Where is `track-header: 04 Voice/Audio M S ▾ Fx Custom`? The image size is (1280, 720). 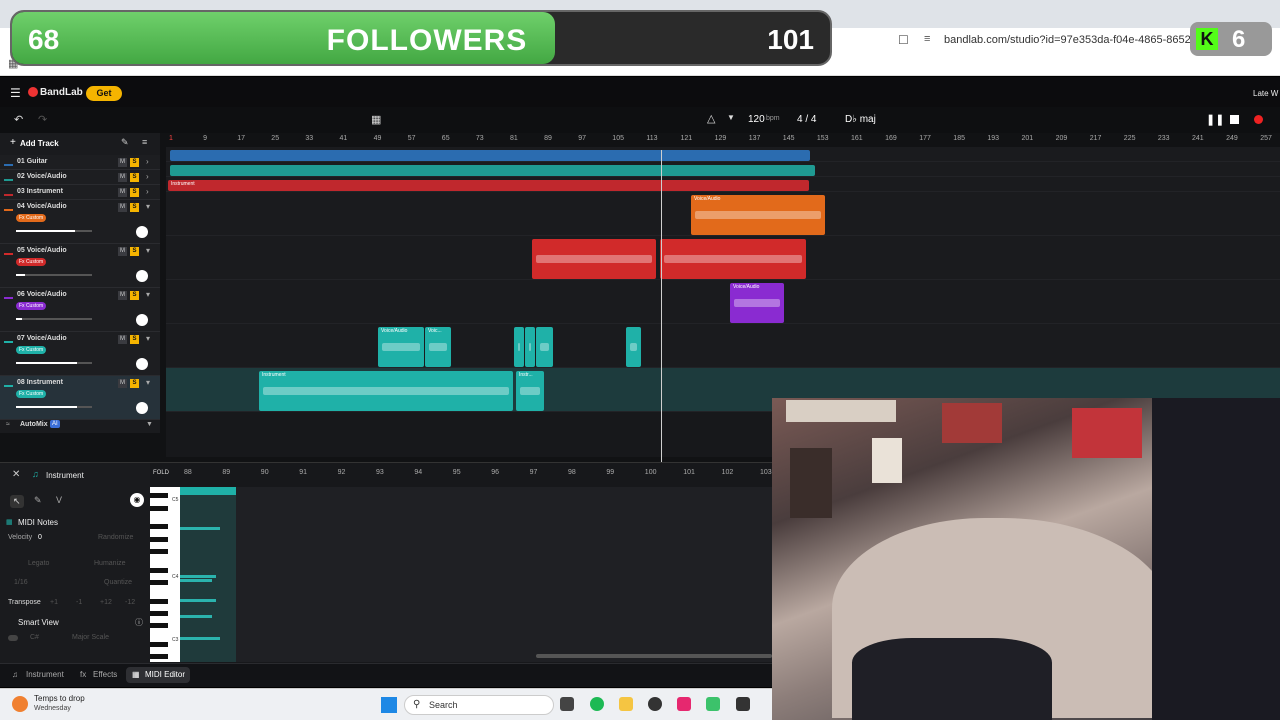 track-header: 04 Voice/Audio M S ▾ Fx Custom is located at coordinates (80, 222).